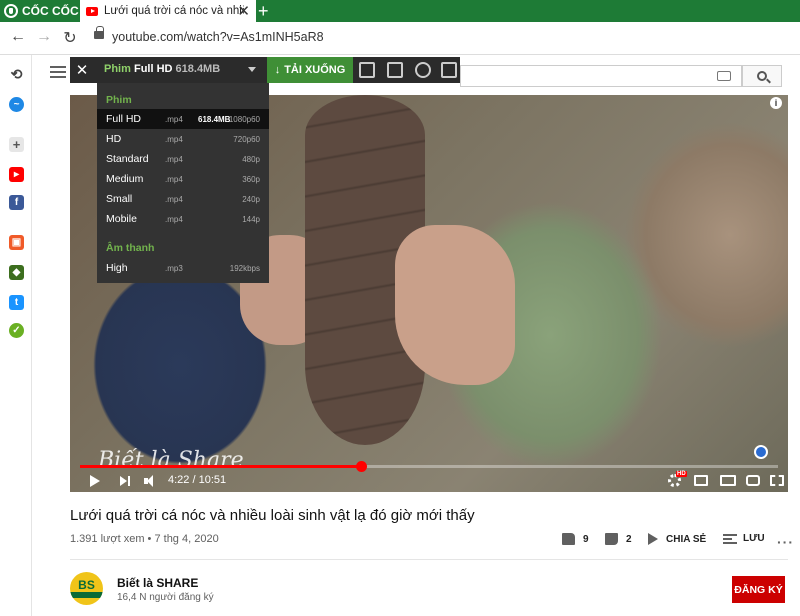 The image size is (800, 616). I want to click on back-arrow-icon: ←, so click(18, 37).